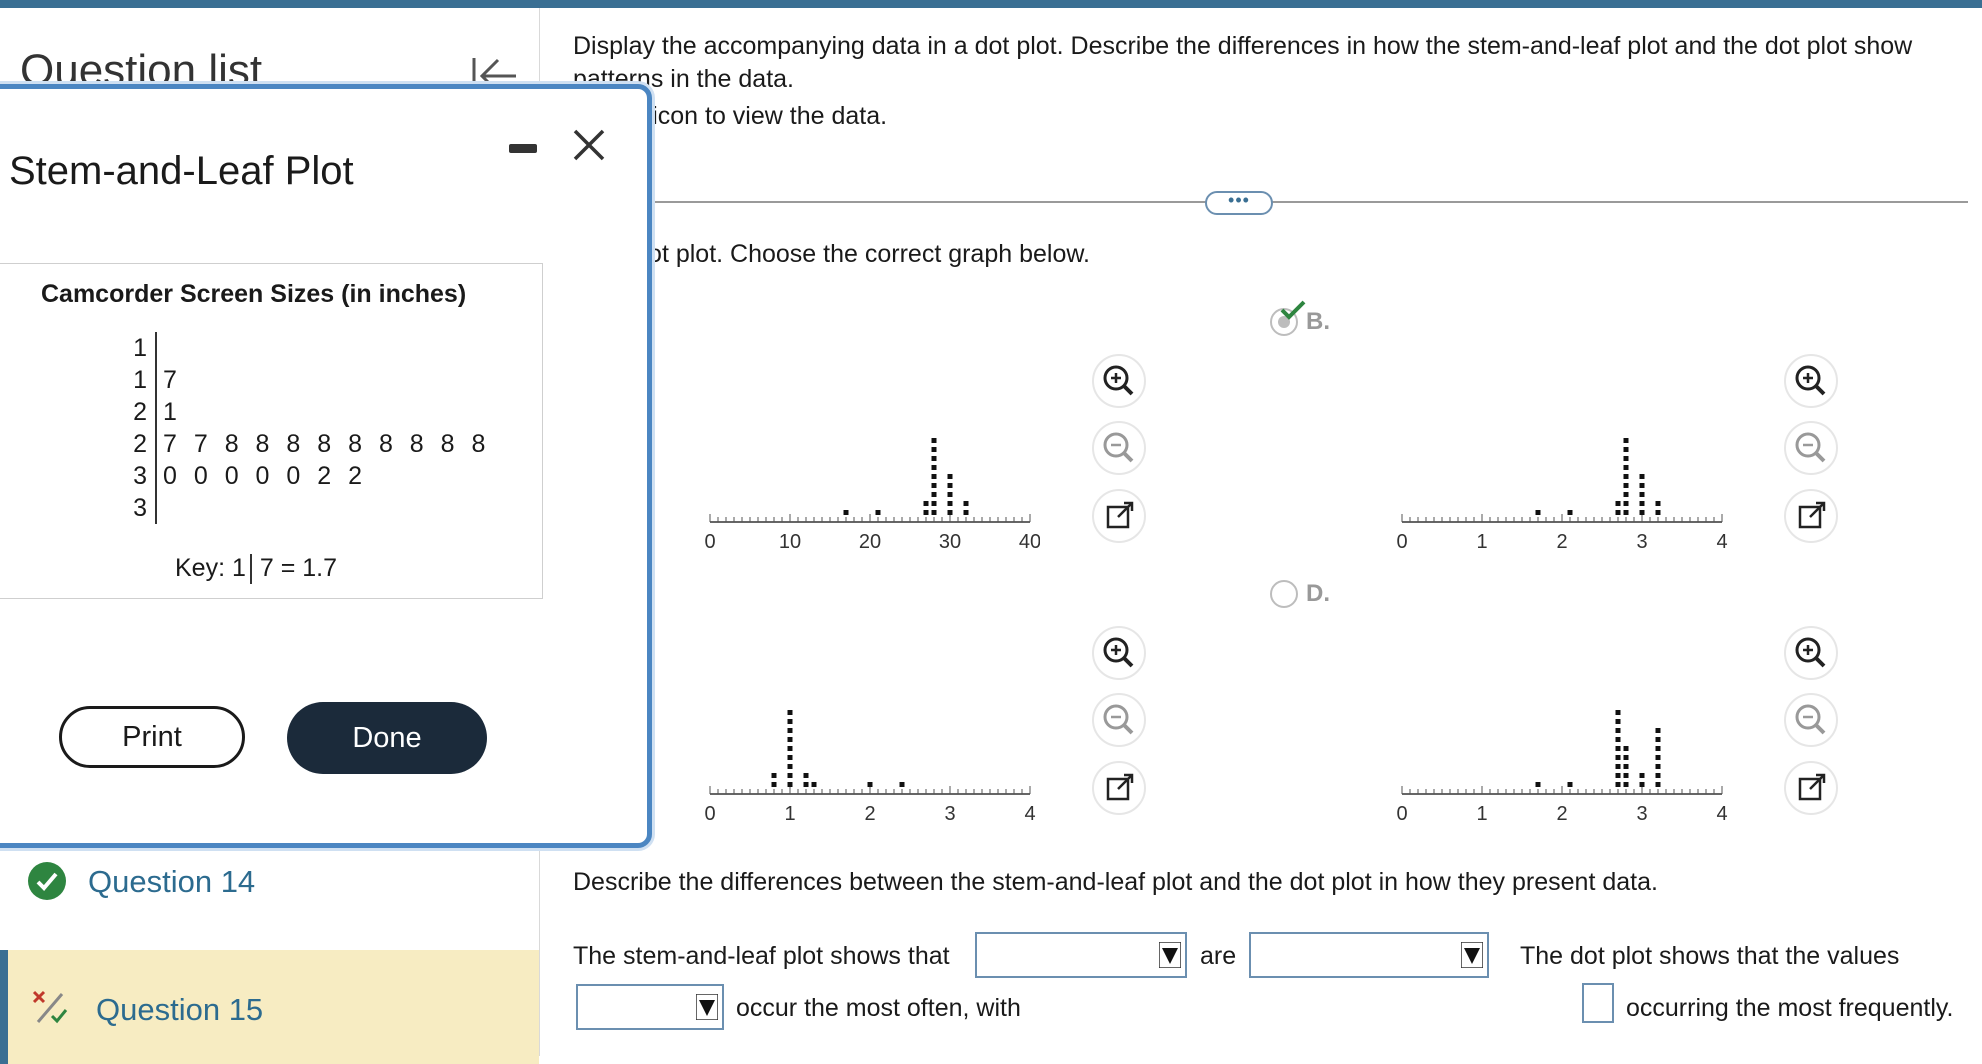  What do you see at coordinates (1284, 594) in the screenshot?
I see `option-d-radio` at bounding box center [1284, 594].